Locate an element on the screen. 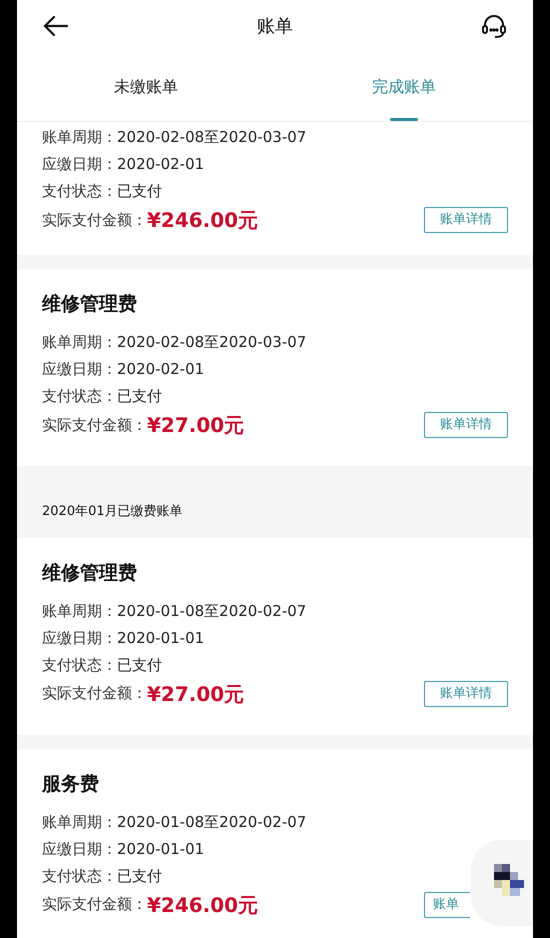 Image resolution: width=550 pixels, height=938 pixels. bill-title: 服务费 is located at coordinates (71, 784).